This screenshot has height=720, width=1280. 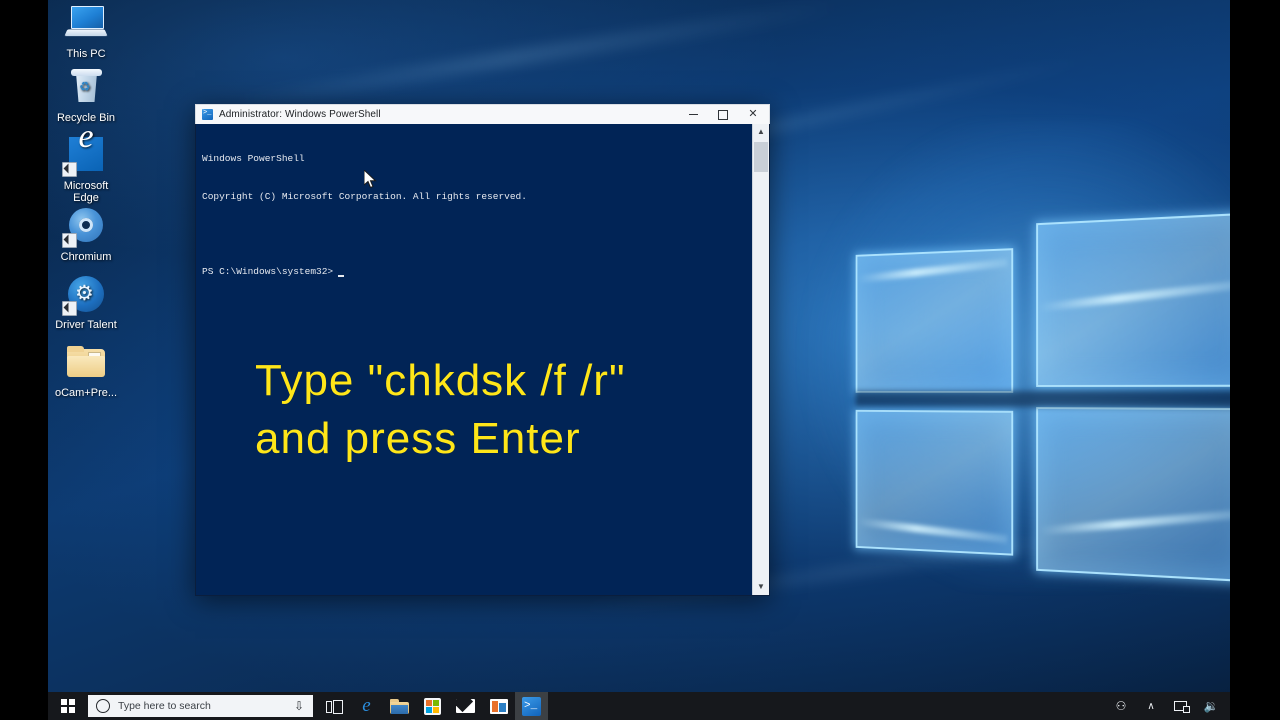 I want to click on people-icon: ⚇, so click(x=1121, y=706).